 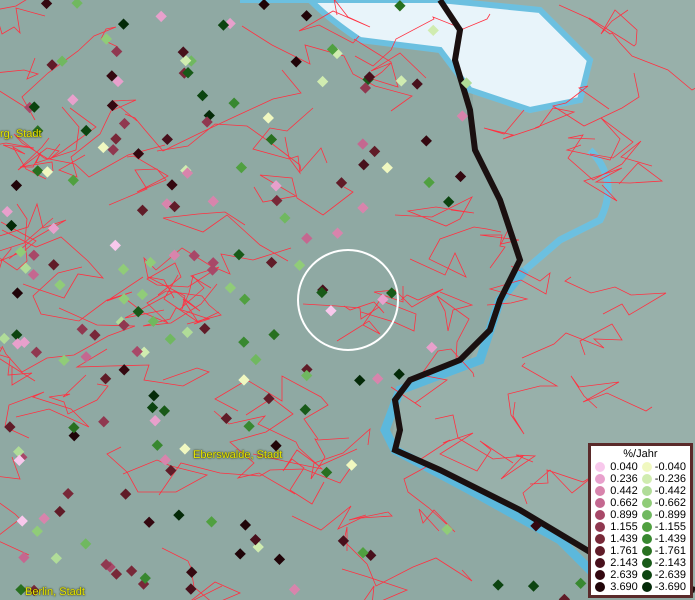 I want to click on legend-value: 0.662, so click(x=623, y=503).